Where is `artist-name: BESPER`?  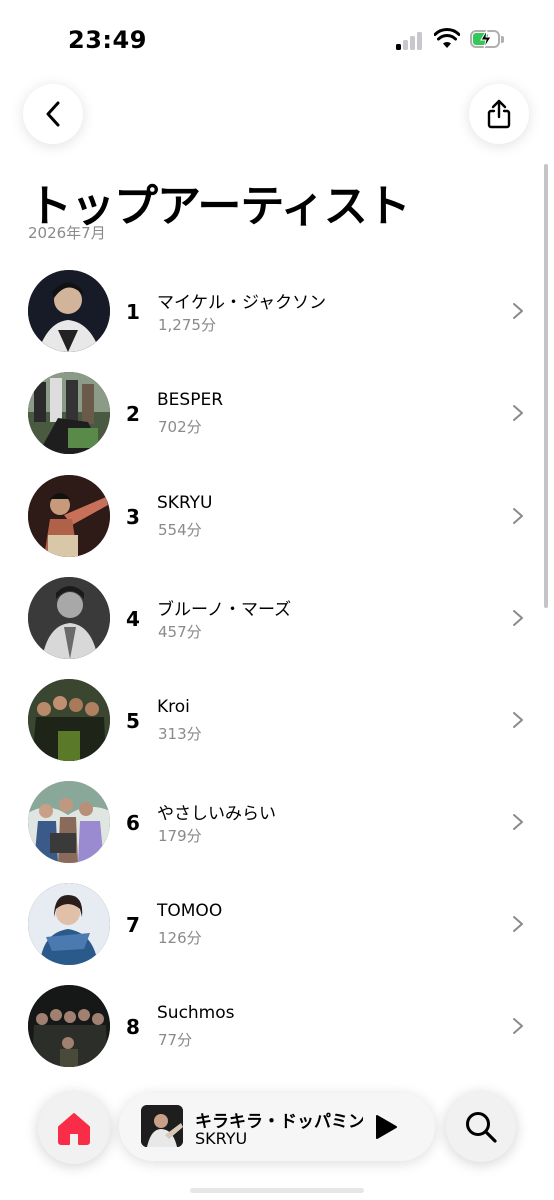
artist-name: BESPER is located at coordinates (190, 400).